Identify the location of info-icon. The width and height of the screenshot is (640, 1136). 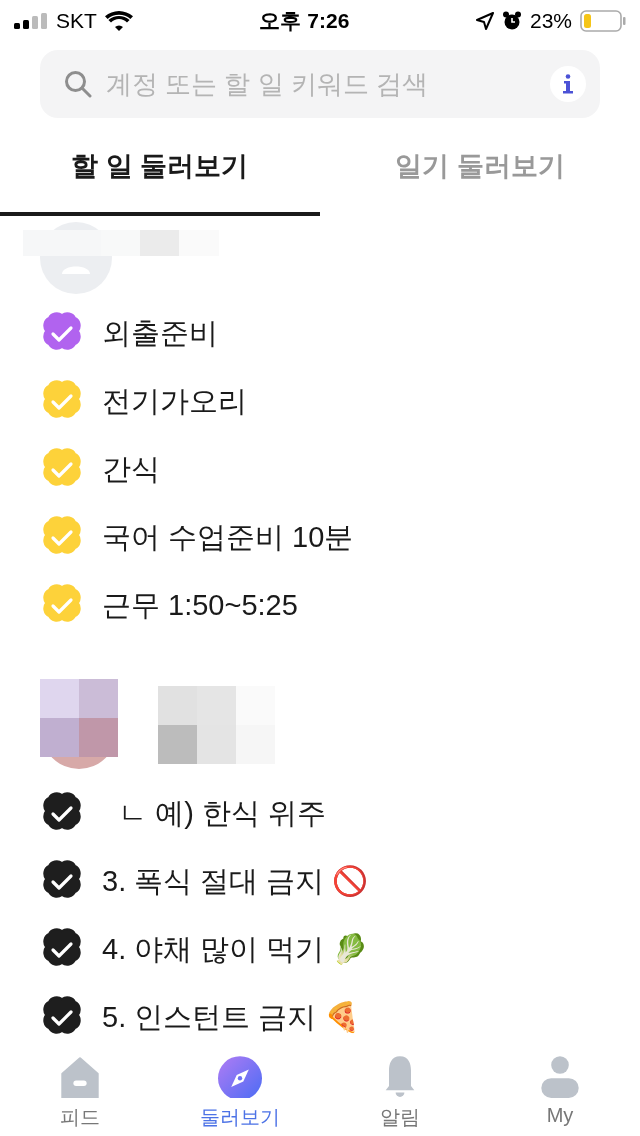
(568, 84).